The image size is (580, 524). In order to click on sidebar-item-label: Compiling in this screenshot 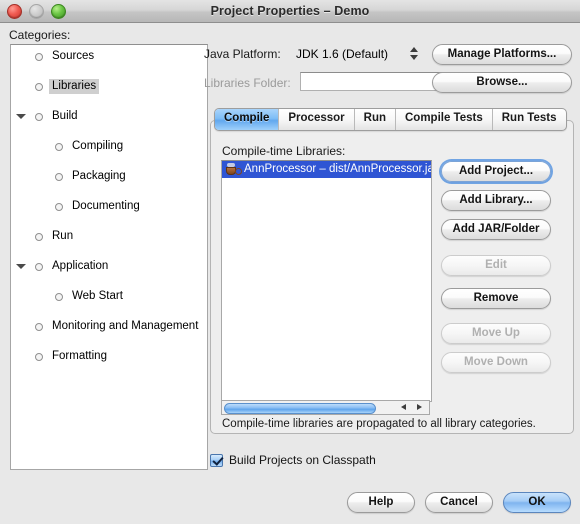, I will do `click(98, 146)`.